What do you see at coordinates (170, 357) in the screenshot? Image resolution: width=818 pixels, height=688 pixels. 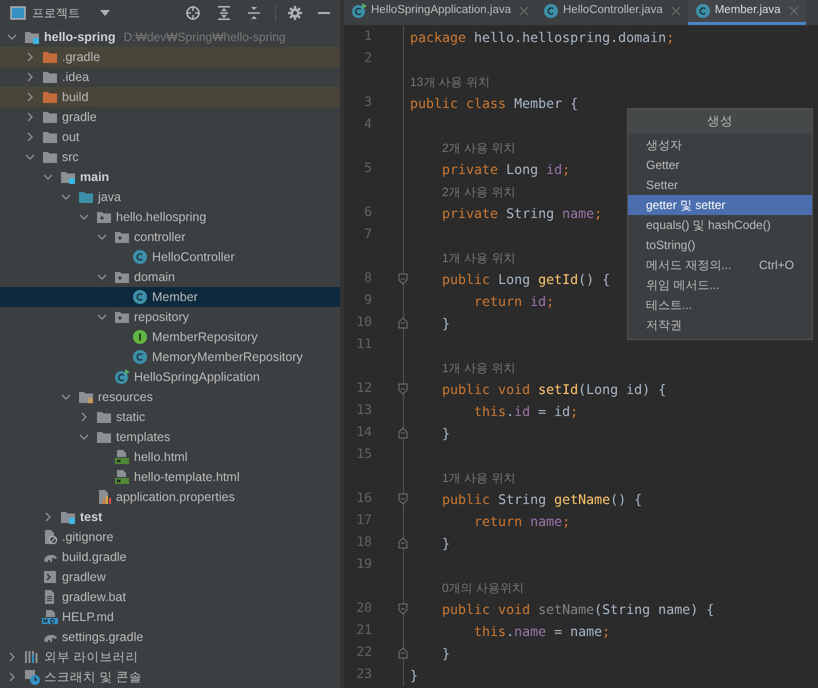 I see `tree-item: MemoryMemberRepository` at bounding box center [170, 357].